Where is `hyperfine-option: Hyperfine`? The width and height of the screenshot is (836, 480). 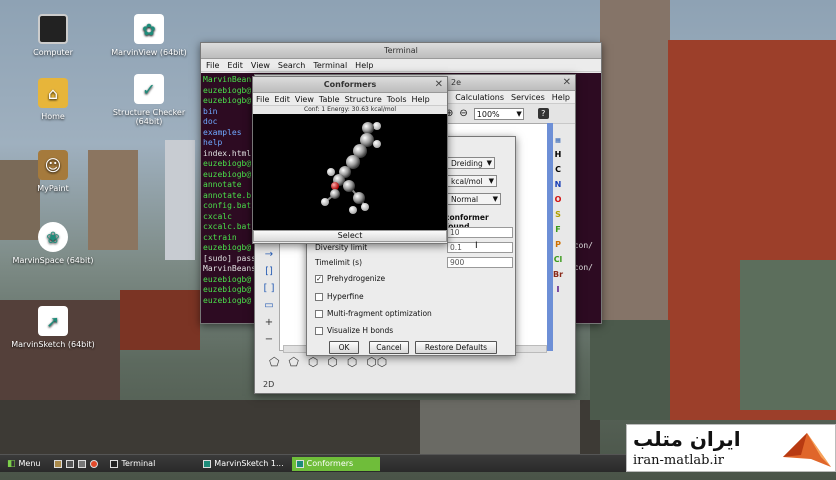 hyperfine-option: Hyperfine is located at coordinates (339, 296).